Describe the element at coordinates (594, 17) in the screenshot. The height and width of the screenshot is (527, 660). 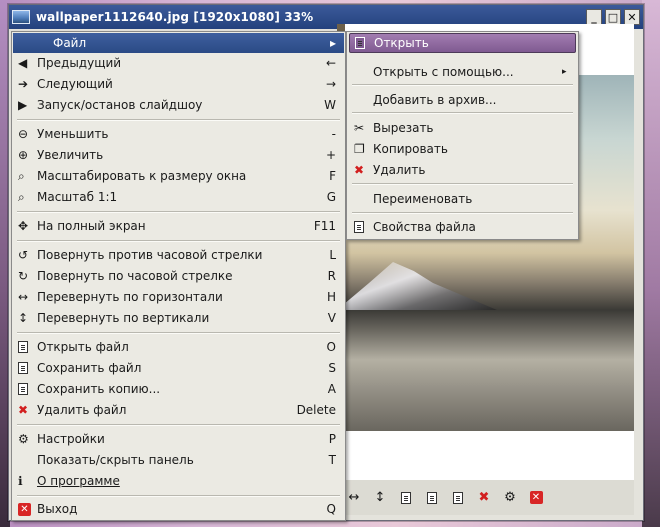
I see `minimize-button: _` at that location.